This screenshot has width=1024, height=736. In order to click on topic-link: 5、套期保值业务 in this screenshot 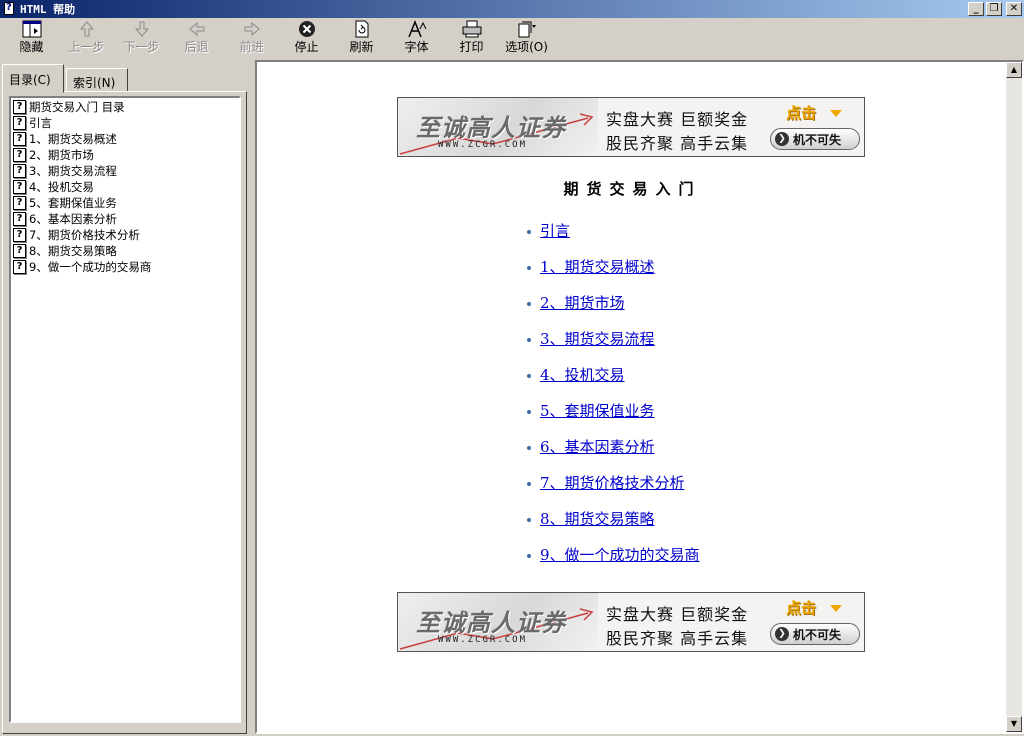, I will do `click(597, 410)`.